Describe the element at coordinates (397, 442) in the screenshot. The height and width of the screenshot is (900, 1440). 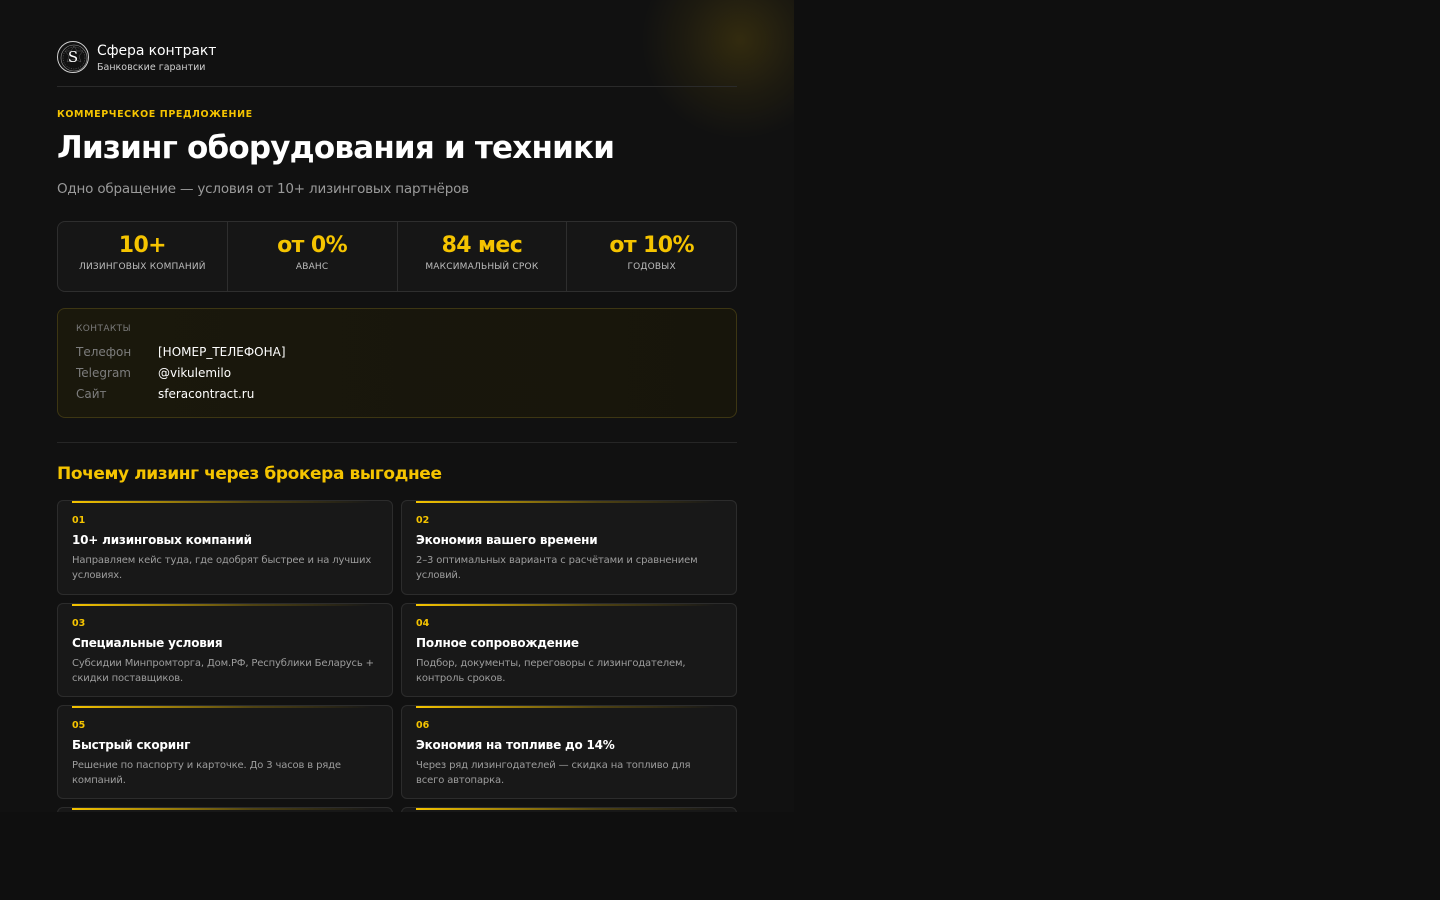
I see `section-divider` at that location.